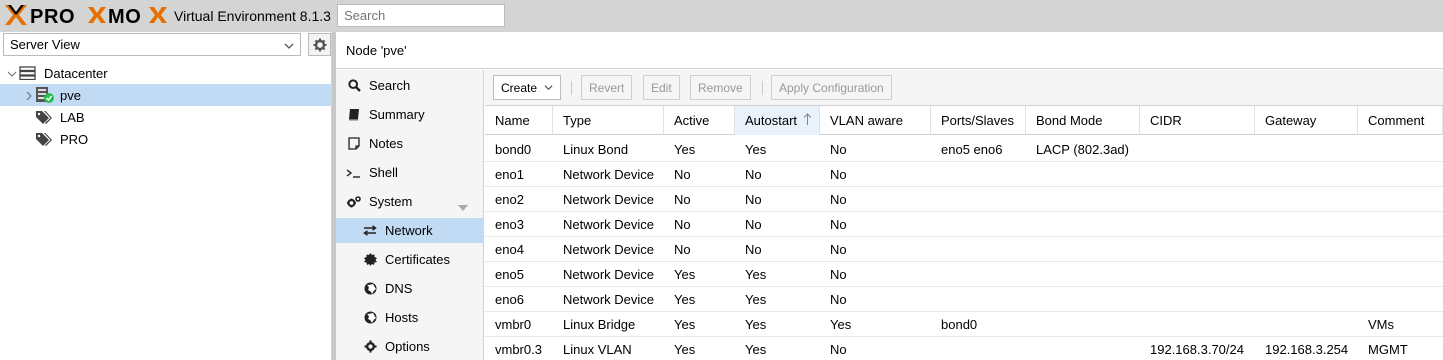 The width and height of the screenshot is (1443, 360). What do you see at coordinates (964, 174) in the screenshot?
I see `table-row: eno1 Network Device No No No` at bounding box center [964, 174].